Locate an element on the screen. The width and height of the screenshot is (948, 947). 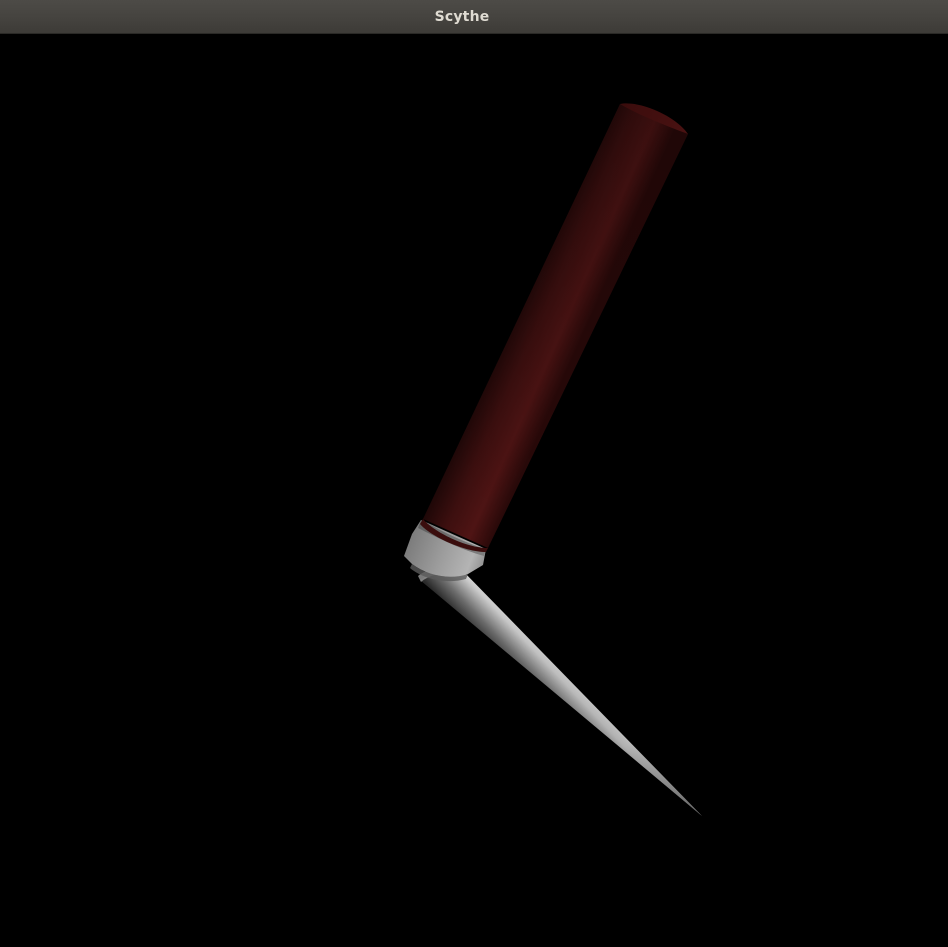
scythe-blade-icon is located at coordinates (560, 691).